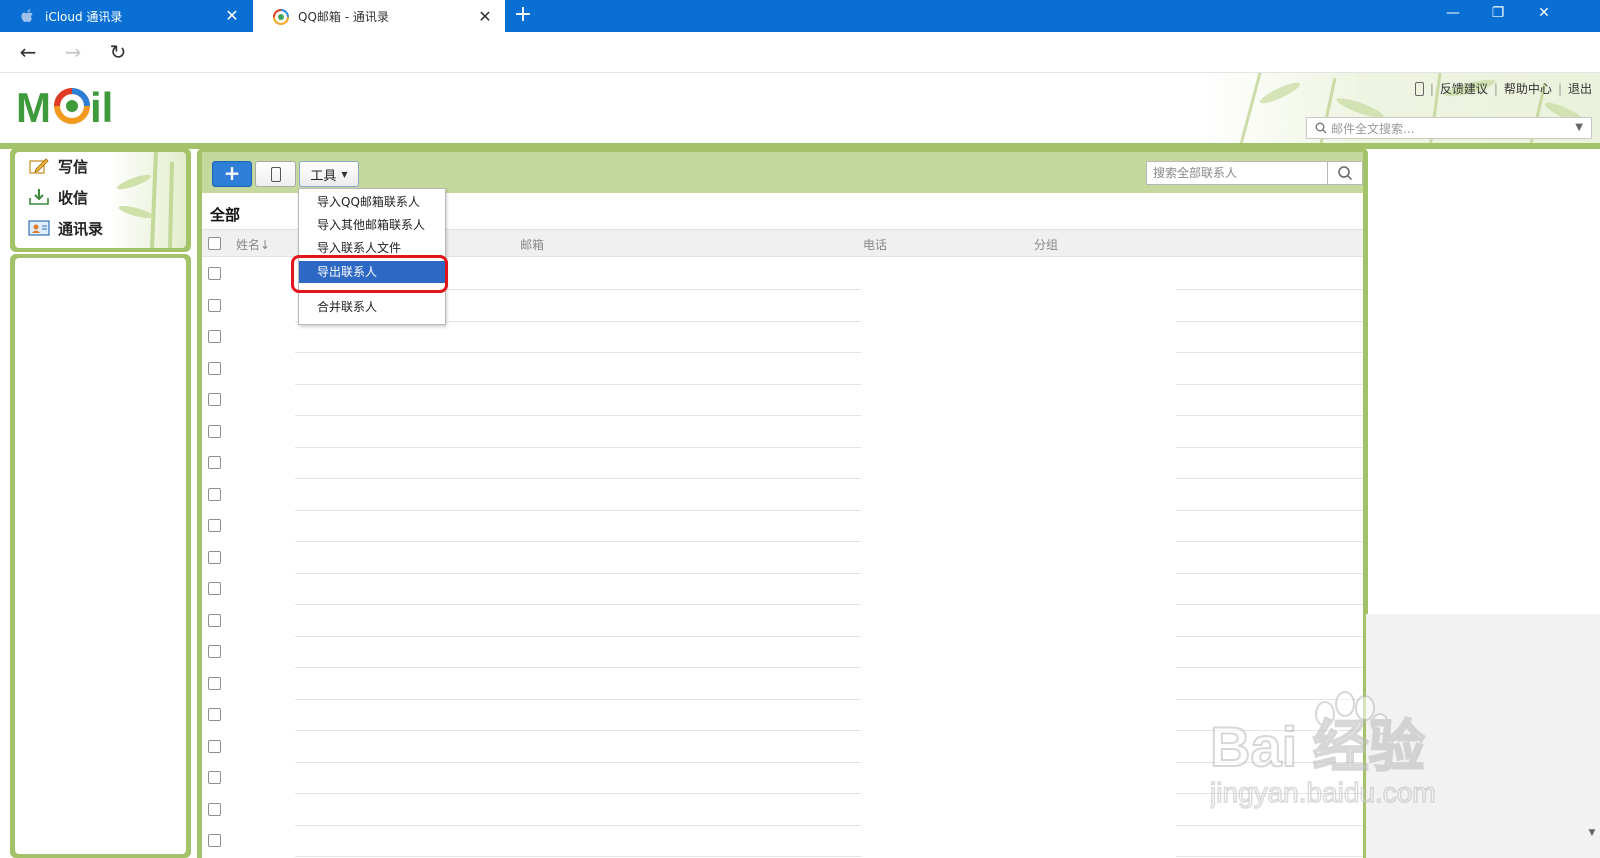  What do you see at coordinates (100, 200) in the screenshot?
I see `sidebar-nav-panel: 写信 收信 通讯录` at bounding box center [100, 200].